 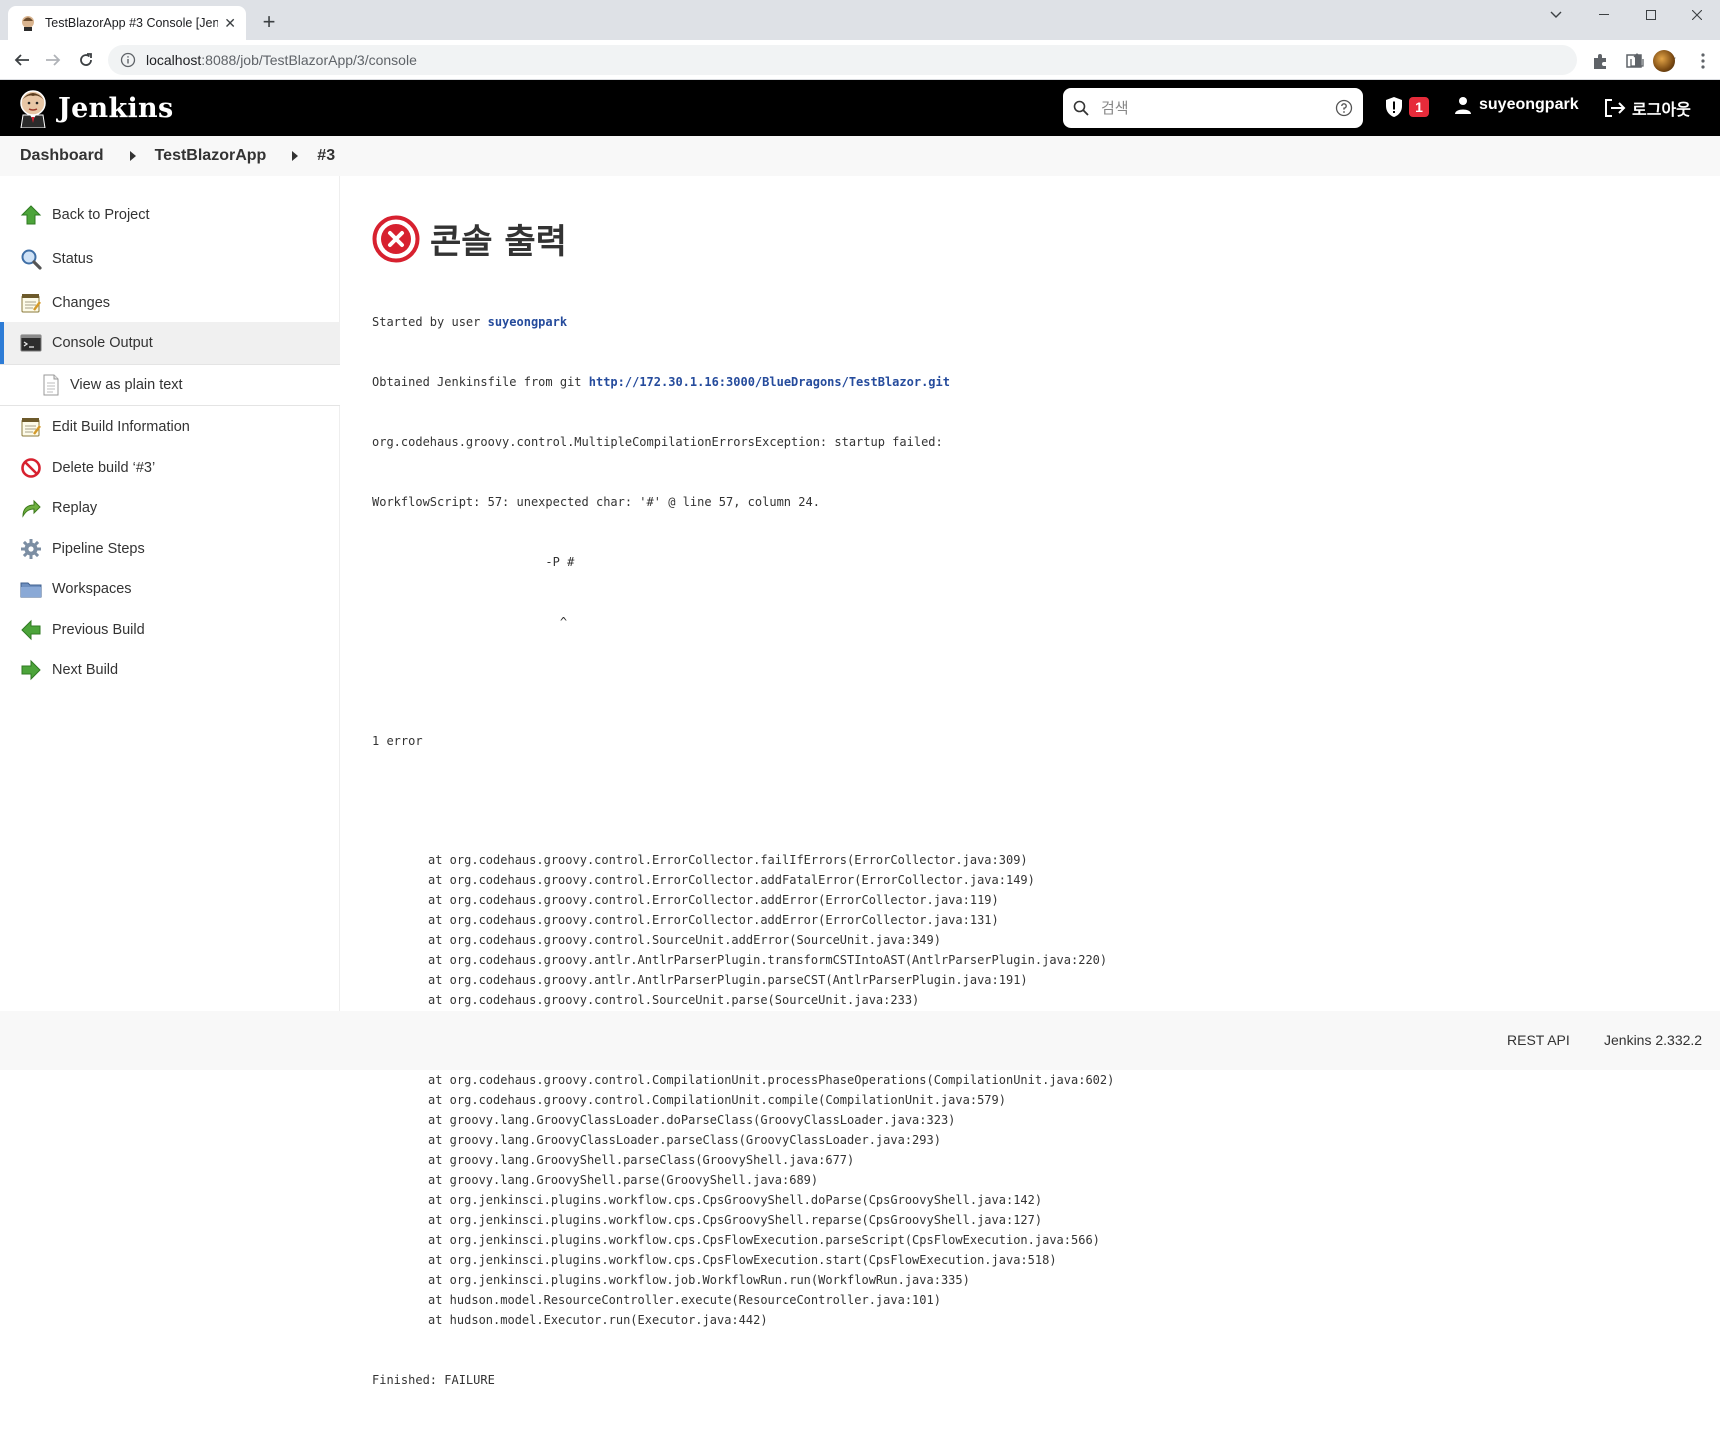 What do you see at coordinates (73, 259) in the screenshot?
I see `sidebar-item-label: Status` at bounding box center [73, 259].